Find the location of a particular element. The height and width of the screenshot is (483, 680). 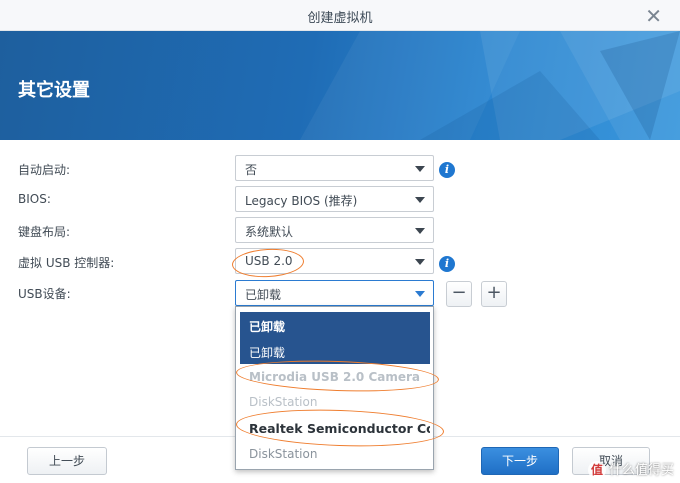

usb-device-select: 已卸载 is located at coordinates (334, 293).